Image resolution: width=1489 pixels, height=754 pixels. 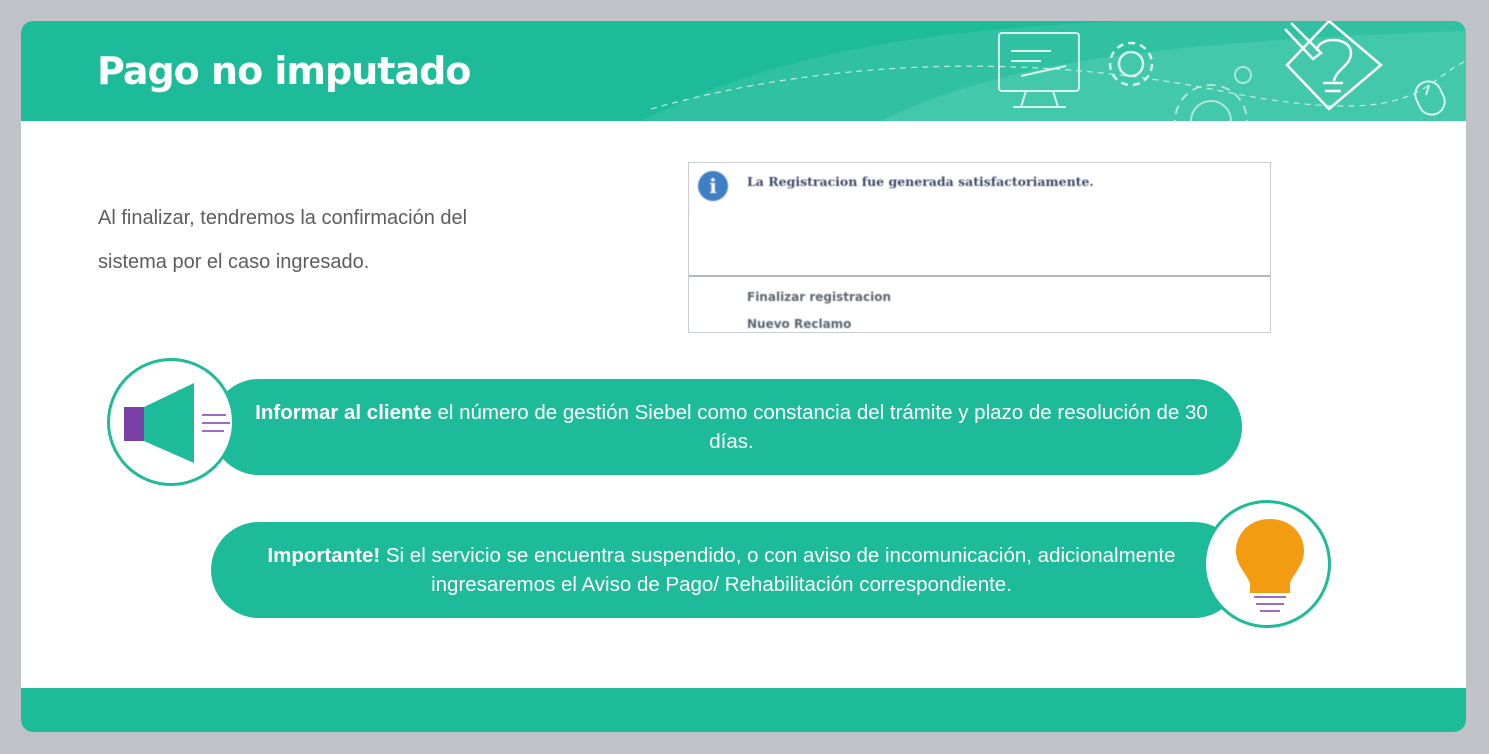 What do you see at coordinates (343, 412) in the screenshot?
I see `callout-bold: Informar al cliente` at bounding box center [343, 412].